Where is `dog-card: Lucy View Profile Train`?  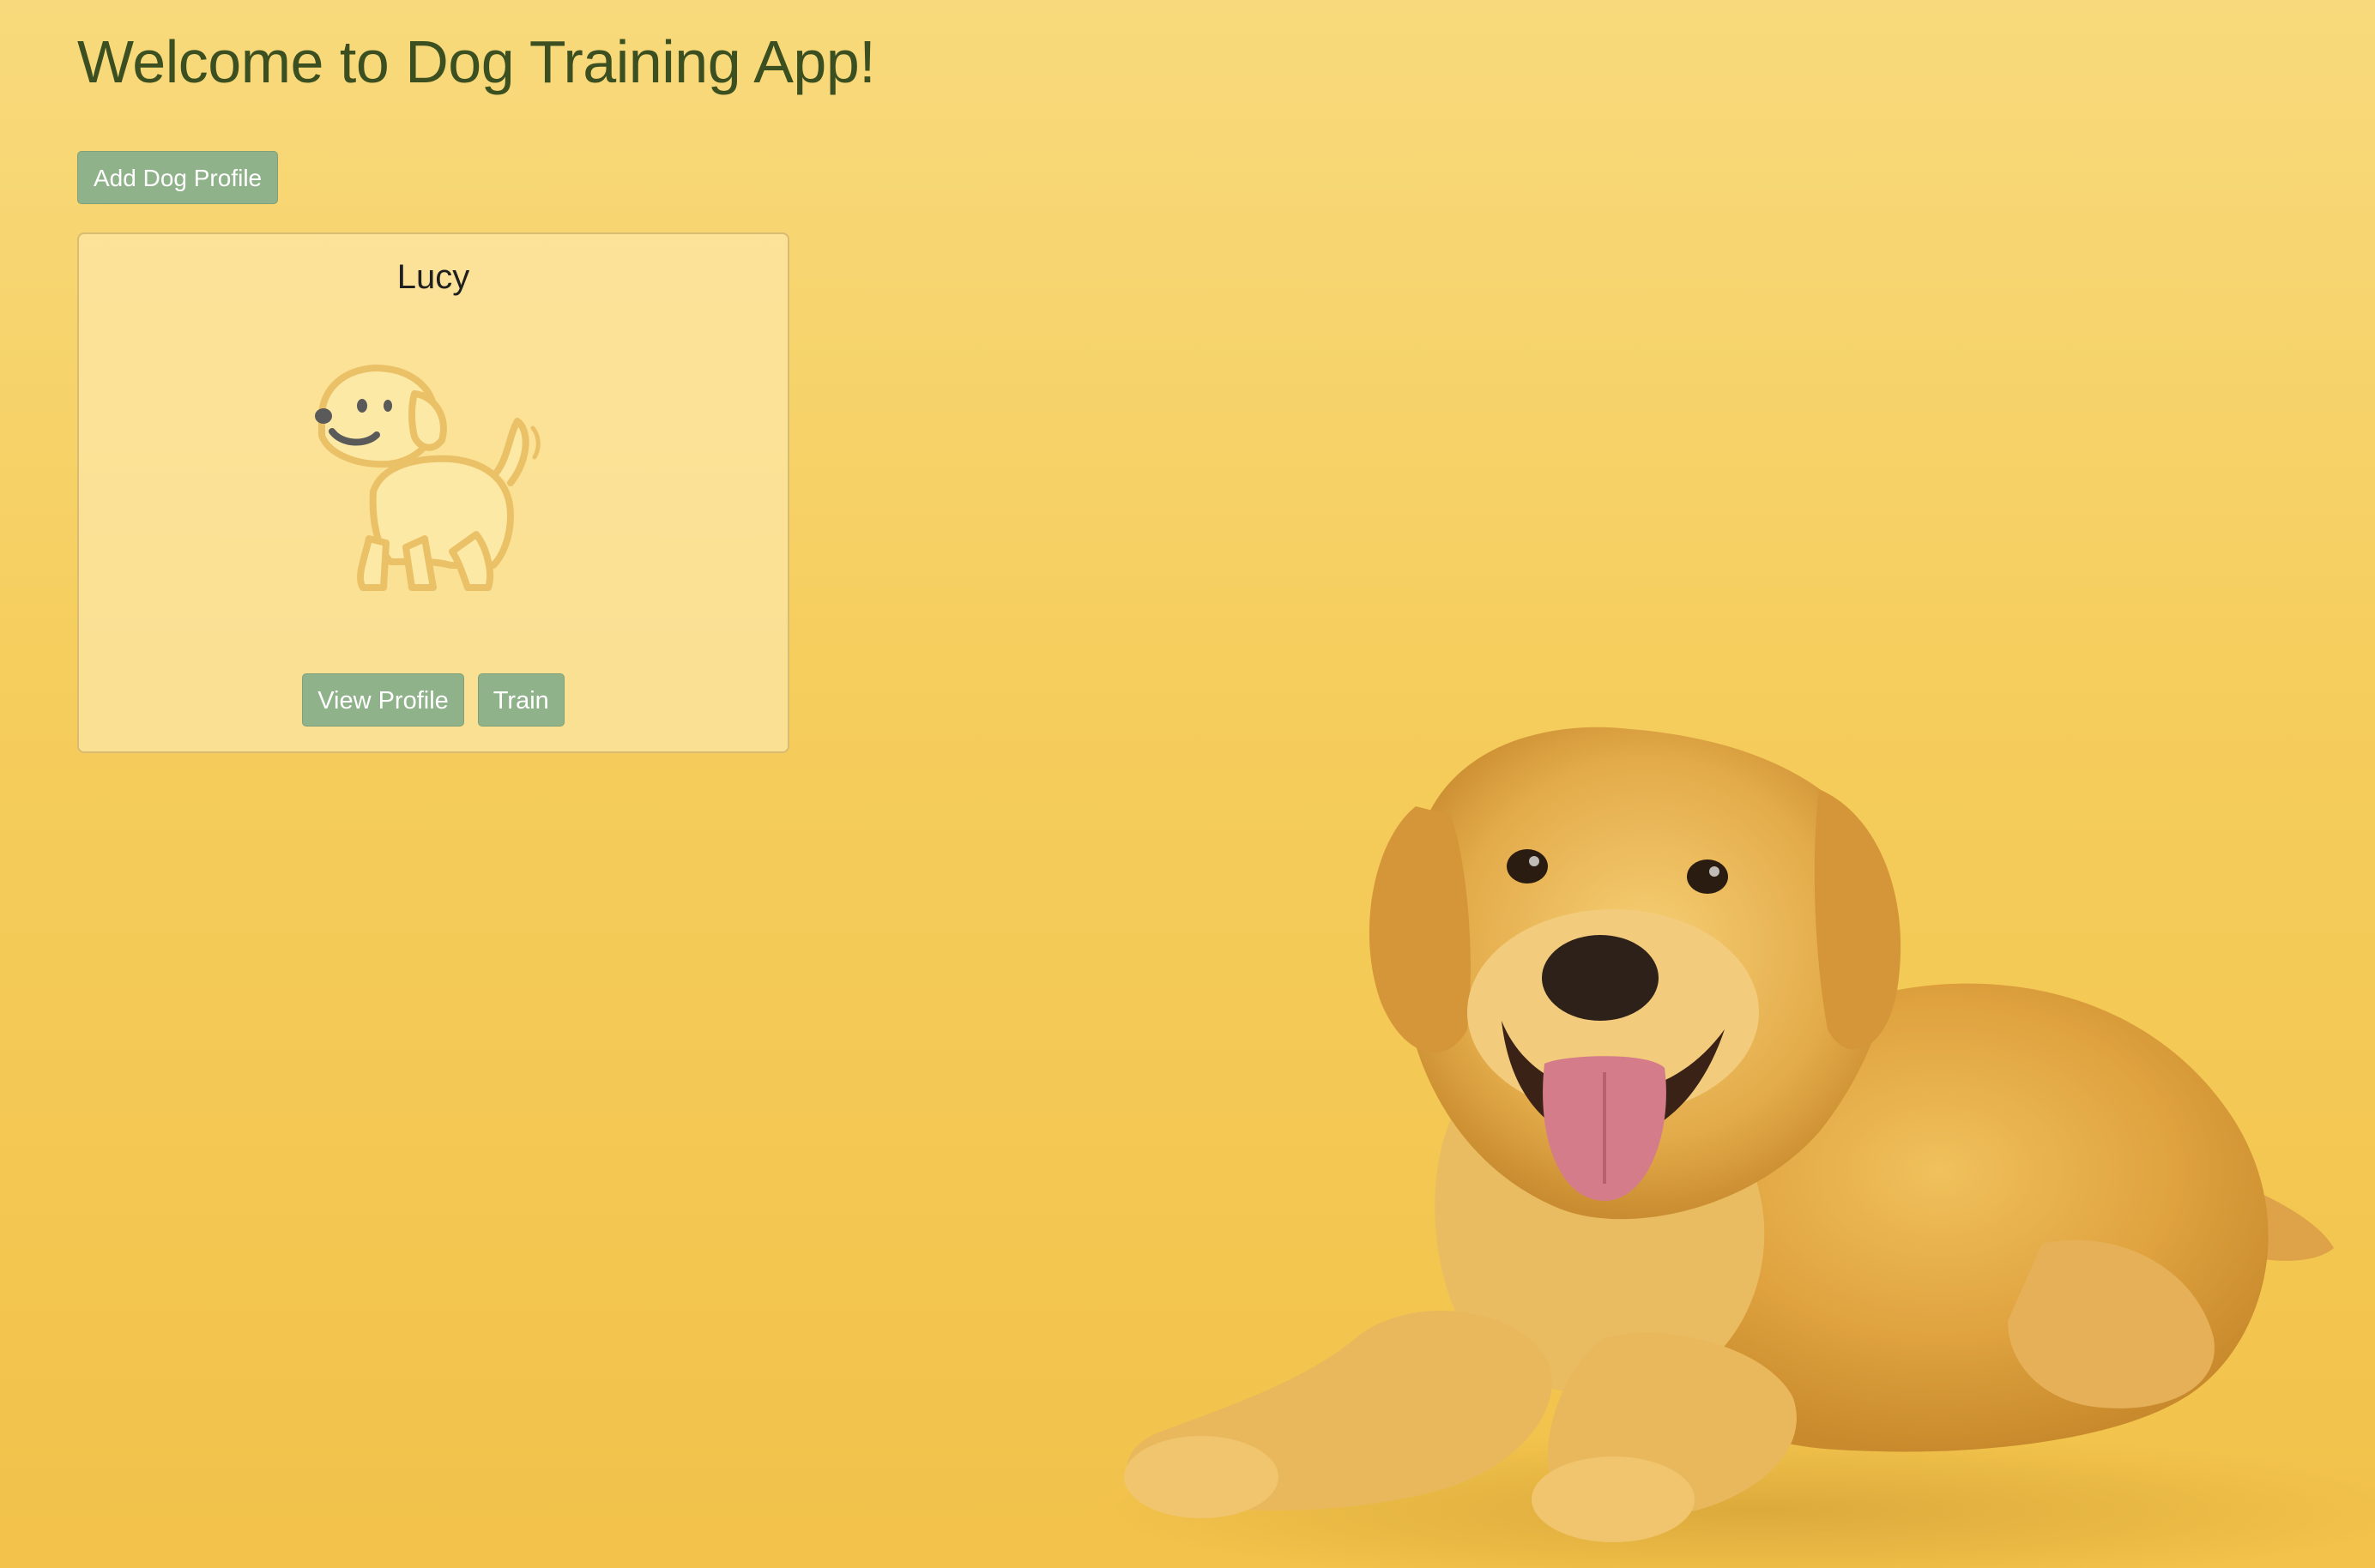
dog-card: Lucy View Profile Train is located at coordinates (433, 492).